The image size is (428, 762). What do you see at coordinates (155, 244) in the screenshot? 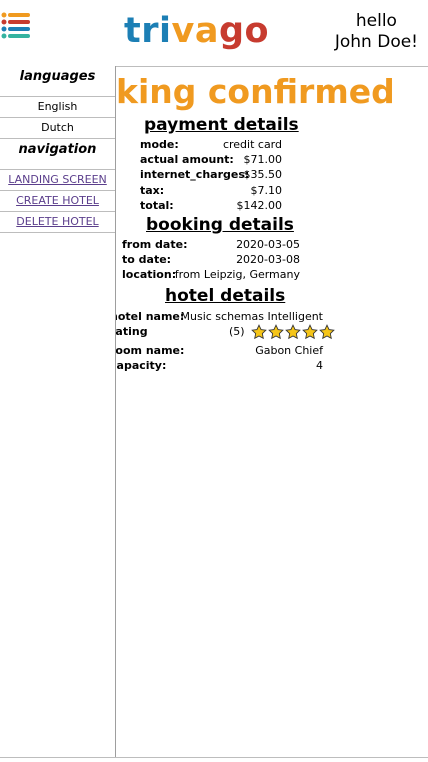
I see `booking-label: from date:` at bounding box center [155, 244].